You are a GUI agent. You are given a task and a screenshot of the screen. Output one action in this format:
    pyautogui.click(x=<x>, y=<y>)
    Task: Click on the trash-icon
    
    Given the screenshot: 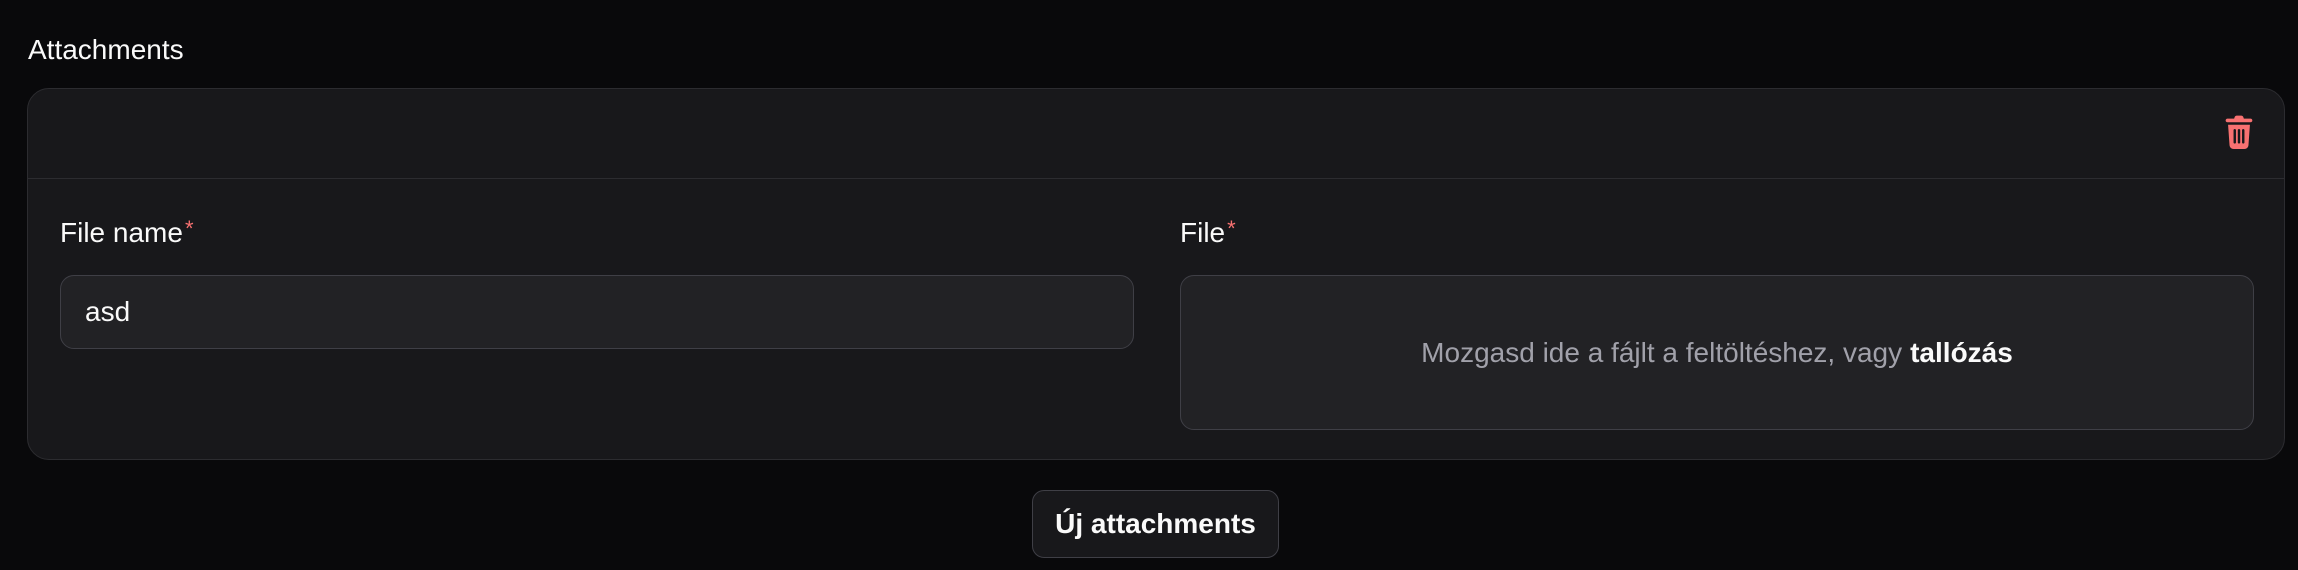 What is the action you would take?
    pyautogui.click(x=2239, y=134)
    